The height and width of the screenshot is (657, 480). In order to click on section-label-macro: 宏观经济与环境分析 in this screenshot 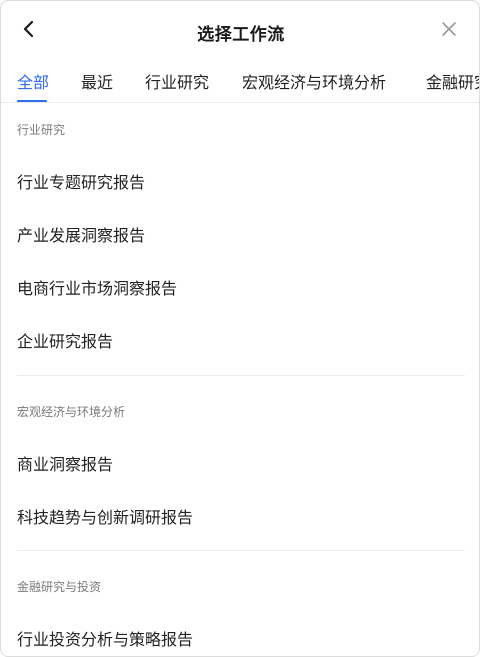, I will do `click(71, 412)`.